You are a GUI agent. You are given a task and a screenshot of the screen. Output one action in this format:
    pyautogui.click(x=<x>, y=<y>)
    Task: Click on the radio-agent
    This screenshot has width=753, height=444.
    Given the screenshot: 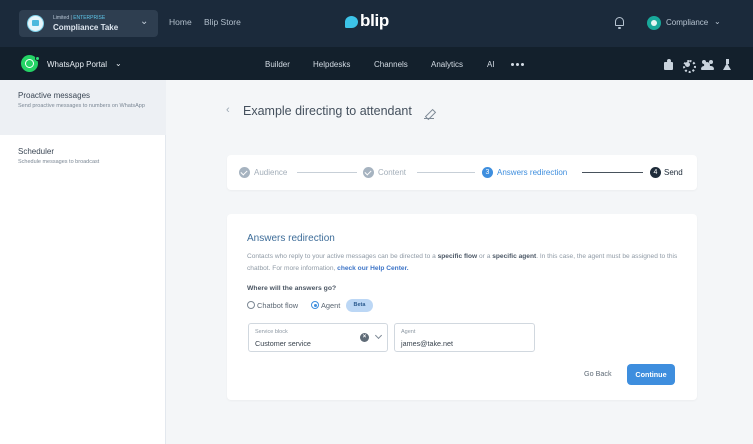 What is the action you would take?
    pyautogui.click(x=315, y=305)
    